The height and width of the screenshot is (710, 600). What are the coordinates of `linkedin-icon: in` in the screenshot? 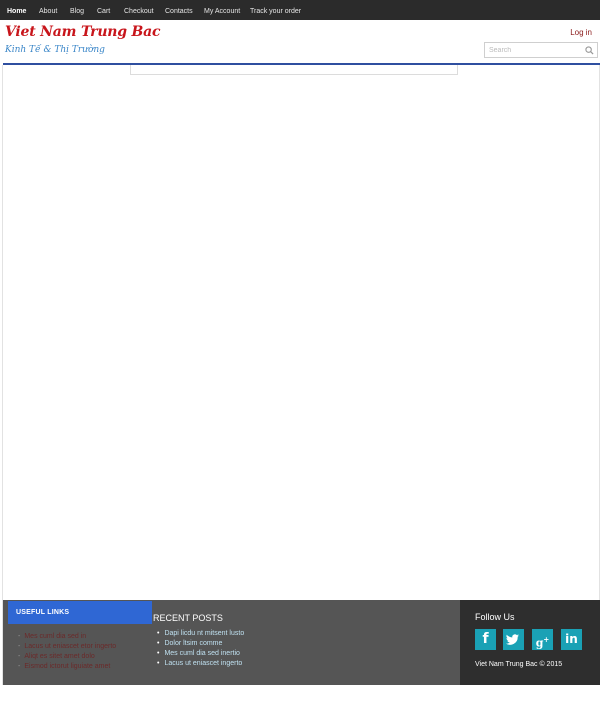 It's located at (571, 639).